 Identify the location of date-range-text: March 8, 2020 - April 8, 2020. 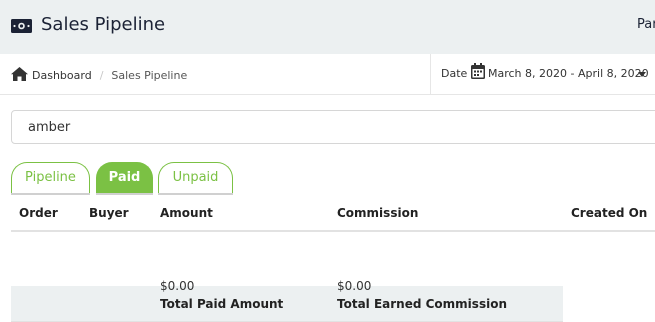
(568, 73).